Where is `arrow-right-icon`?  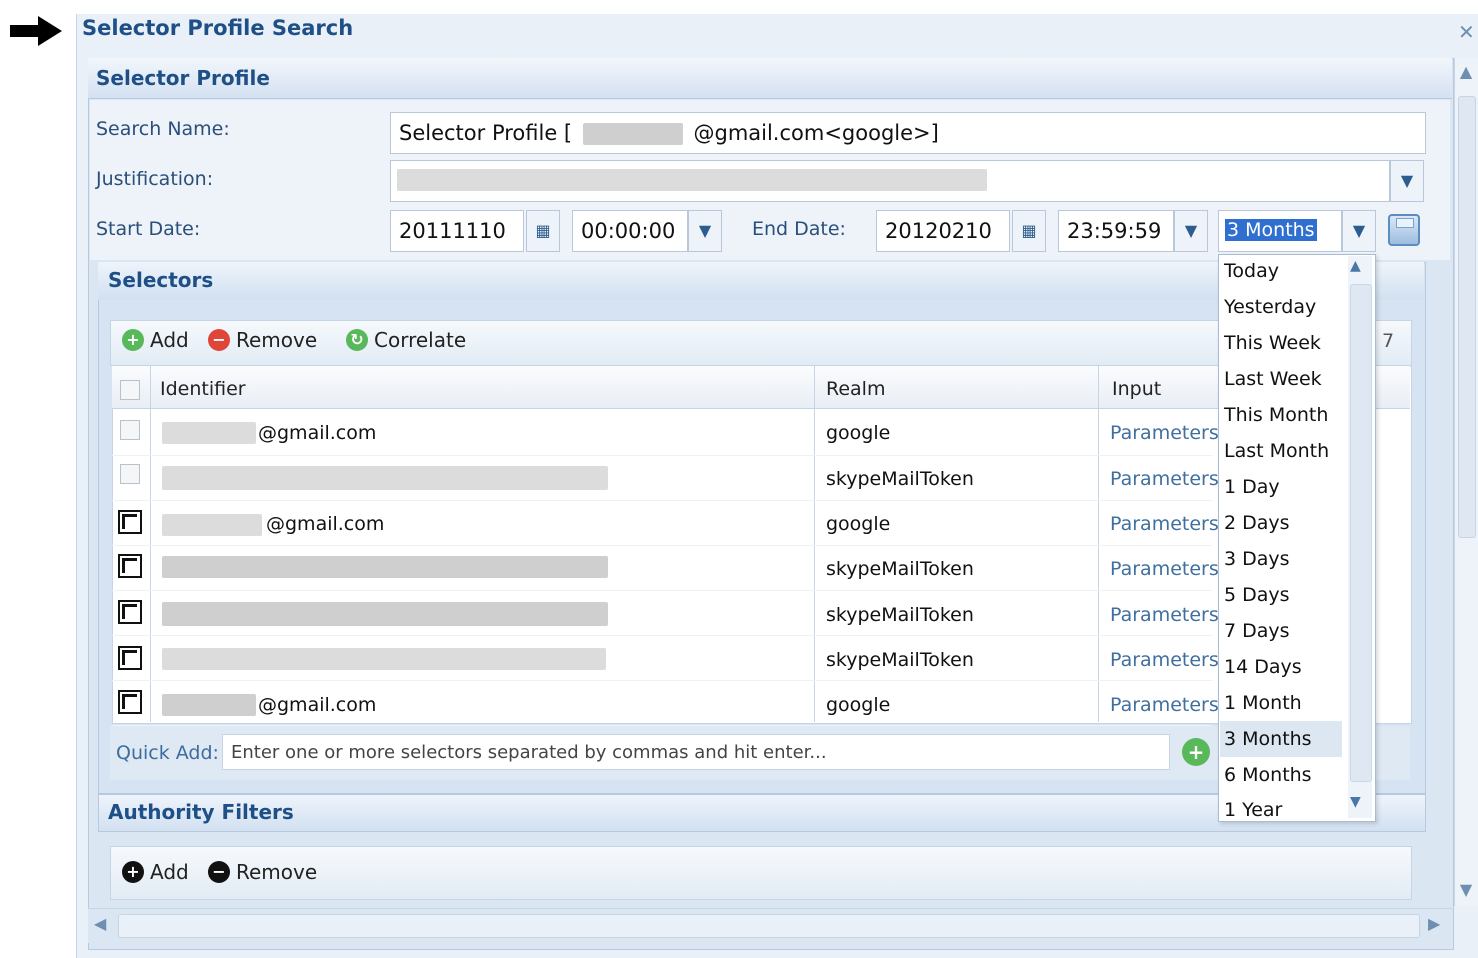 arrow-right-icon is located at coordinates (36, 31).